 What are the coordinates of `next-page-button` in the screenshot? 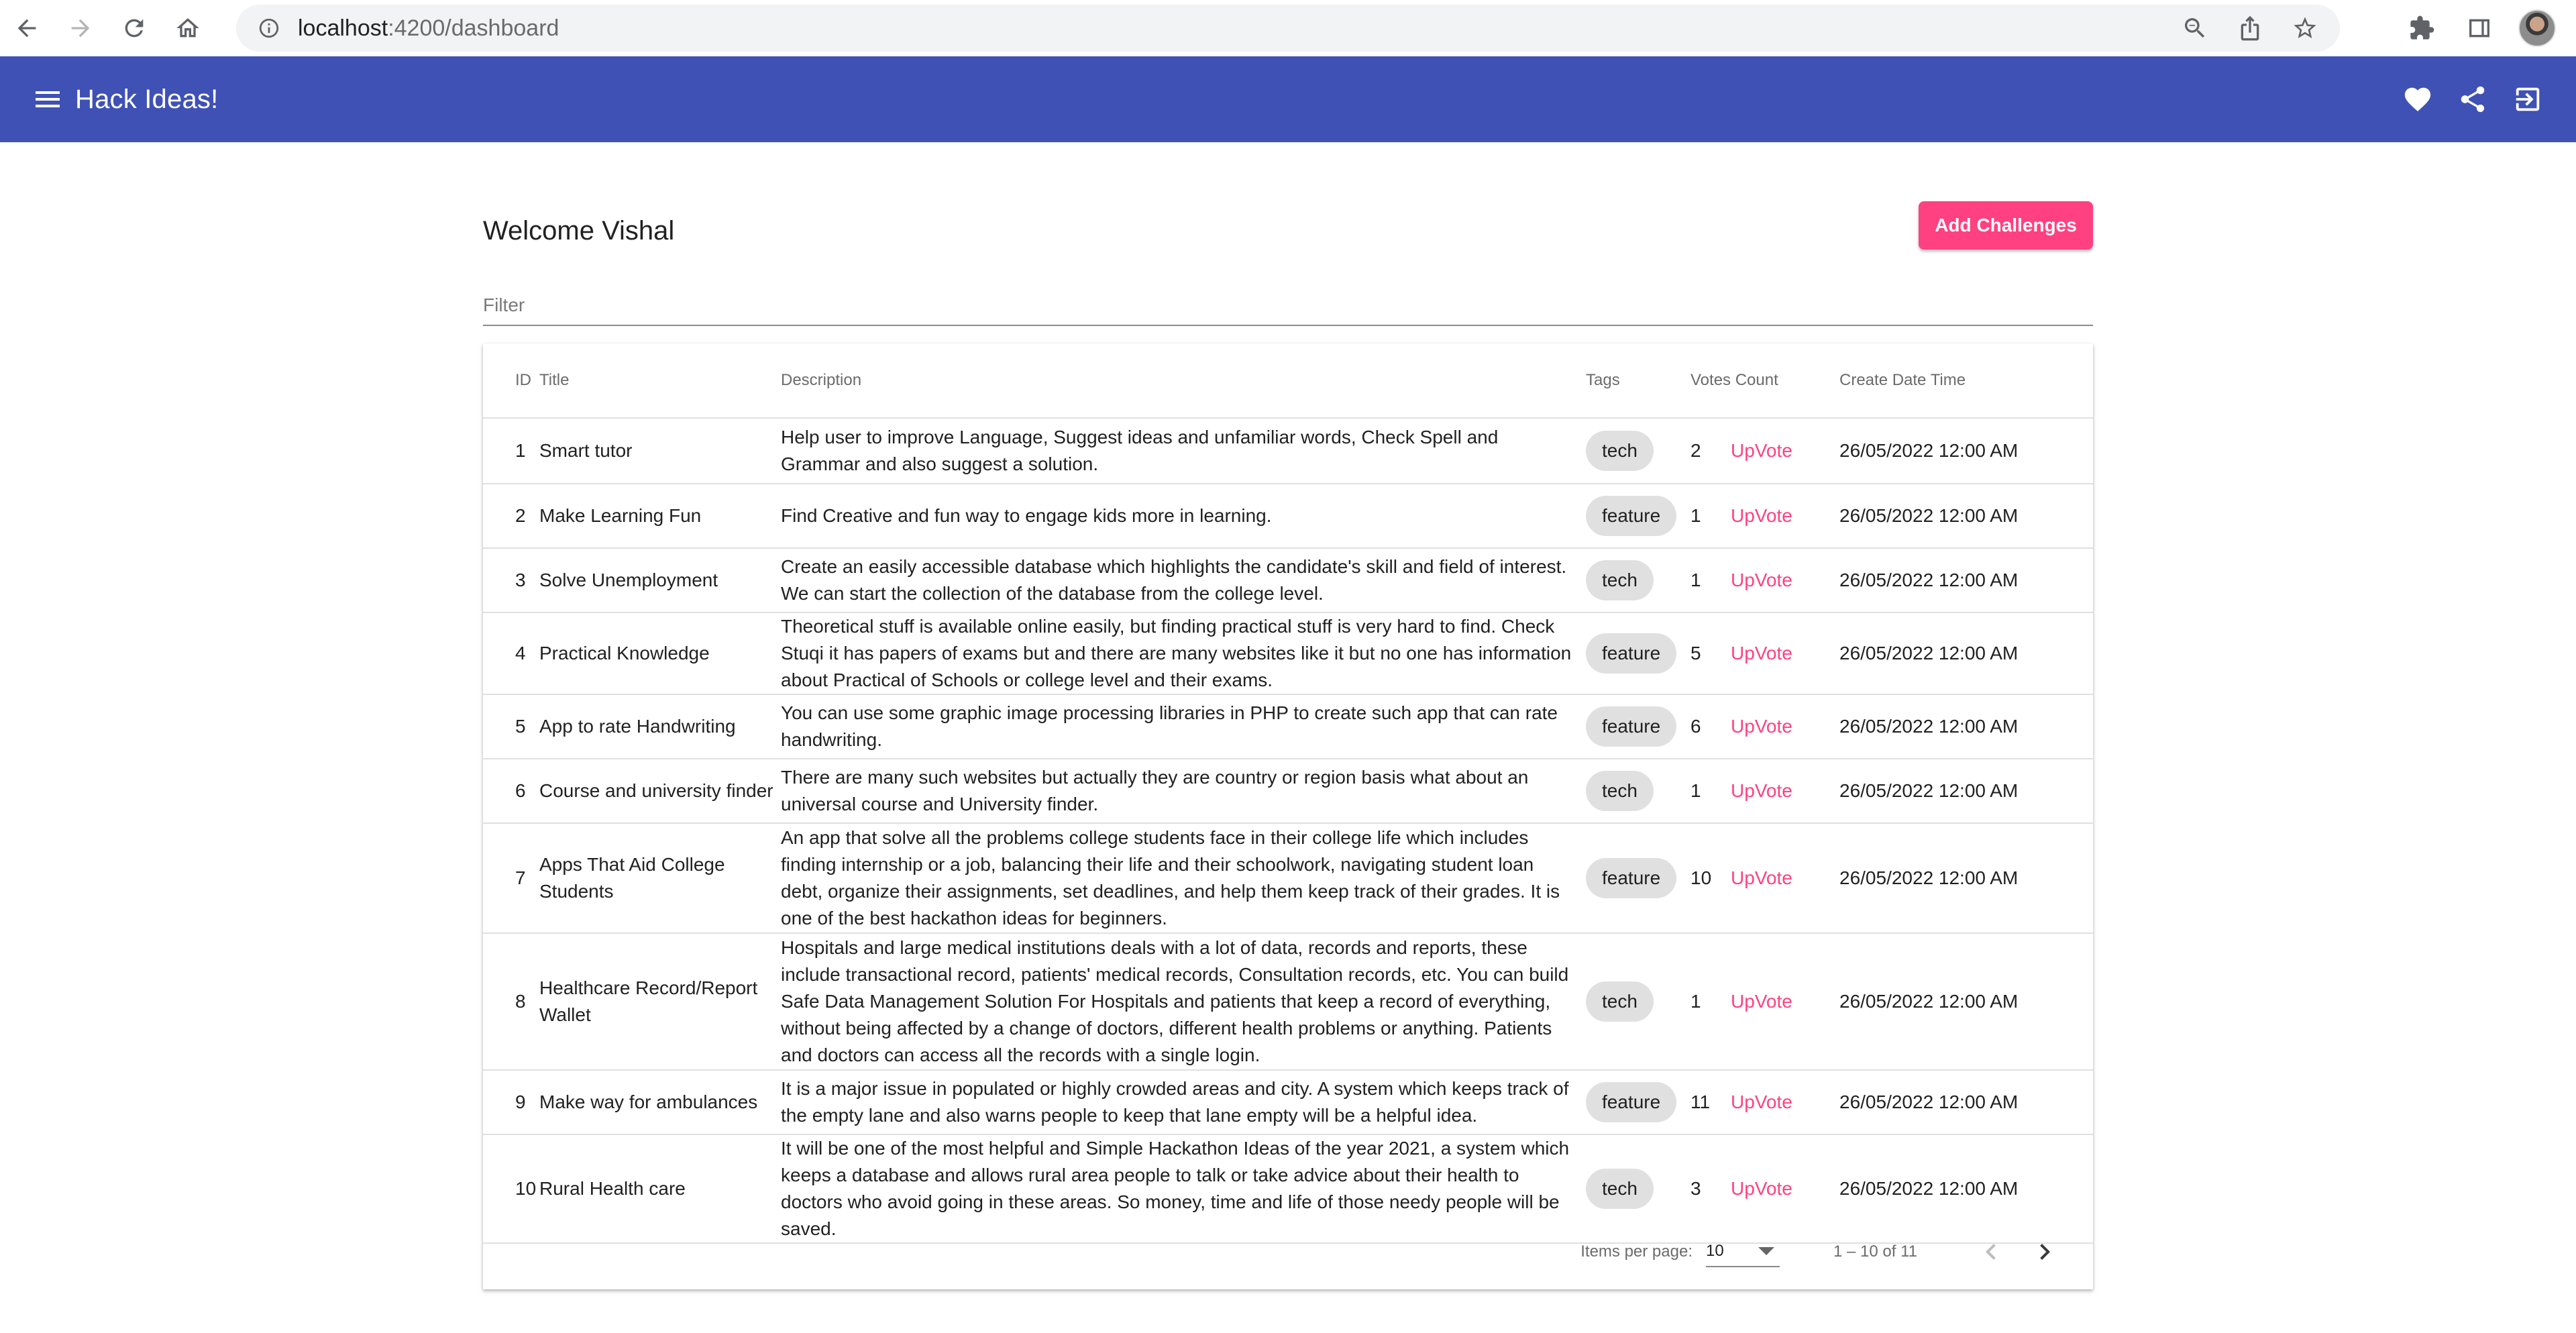 It's located at (2045, 1252).